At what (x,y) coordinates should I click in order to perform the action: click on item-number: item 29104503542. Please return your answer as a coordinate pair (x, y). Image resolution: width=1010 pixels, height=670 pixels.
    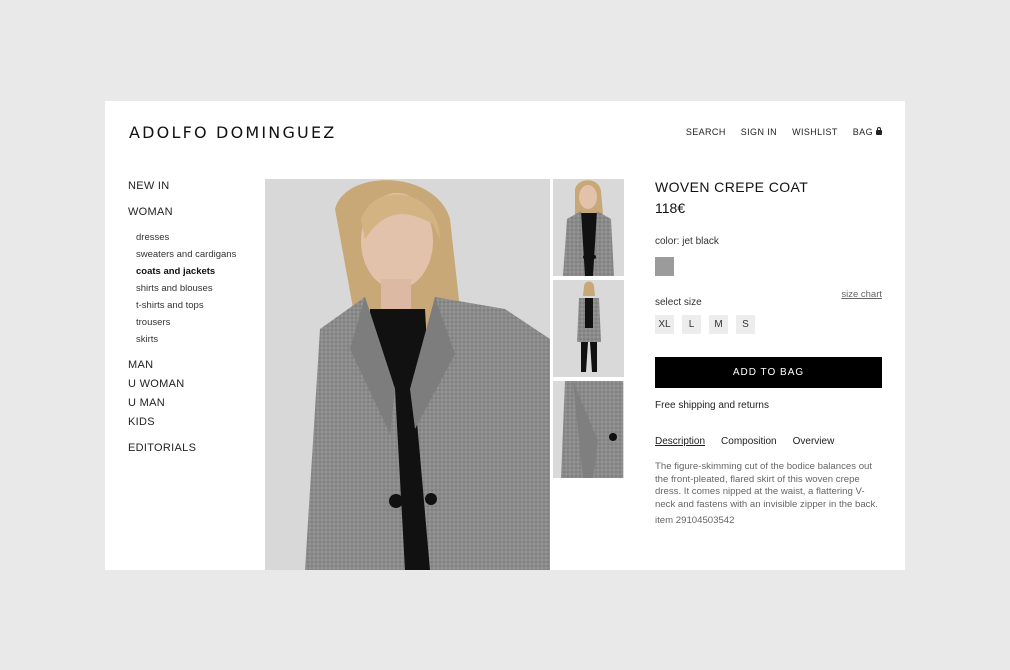
    Looking at the image, I should click on (695, 520).